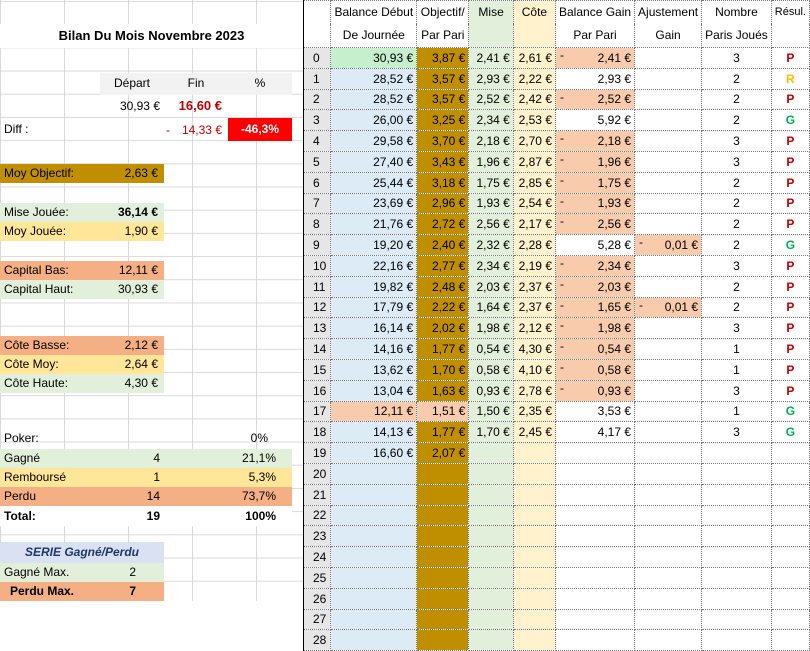  Describe the element at coordinates (82, 345) in the screenshot. I see `cote-basse-row: Côte Basse: 2,12 €` at that location.